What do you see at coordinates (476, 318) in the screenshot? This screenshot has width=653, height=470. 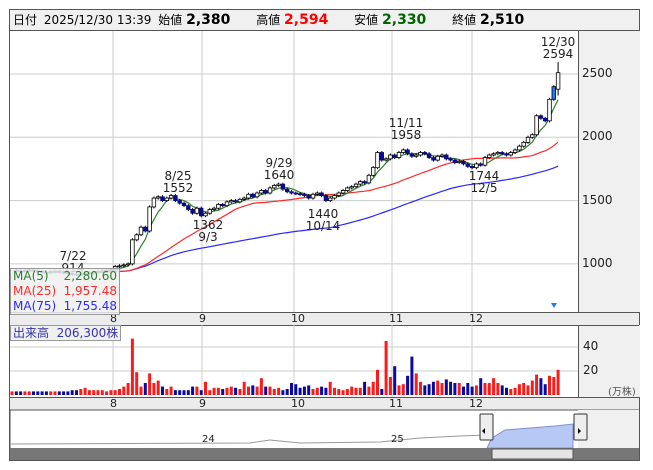 I see `month-tick-label: 12` at bounding box center [476, 318].